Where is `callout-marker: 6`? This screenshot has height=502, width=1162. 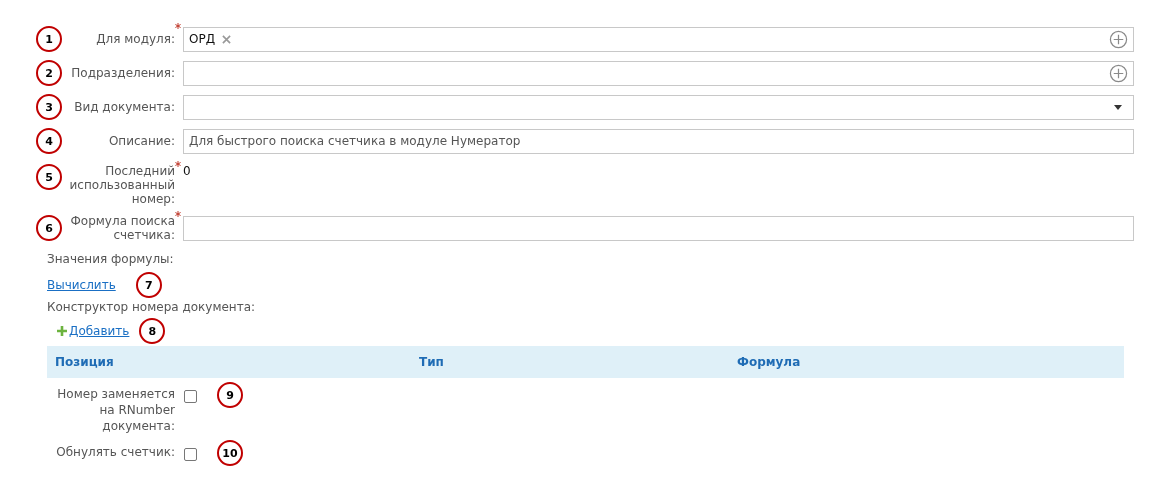 callout-marker: 6 is located at coordinates (49, 228).